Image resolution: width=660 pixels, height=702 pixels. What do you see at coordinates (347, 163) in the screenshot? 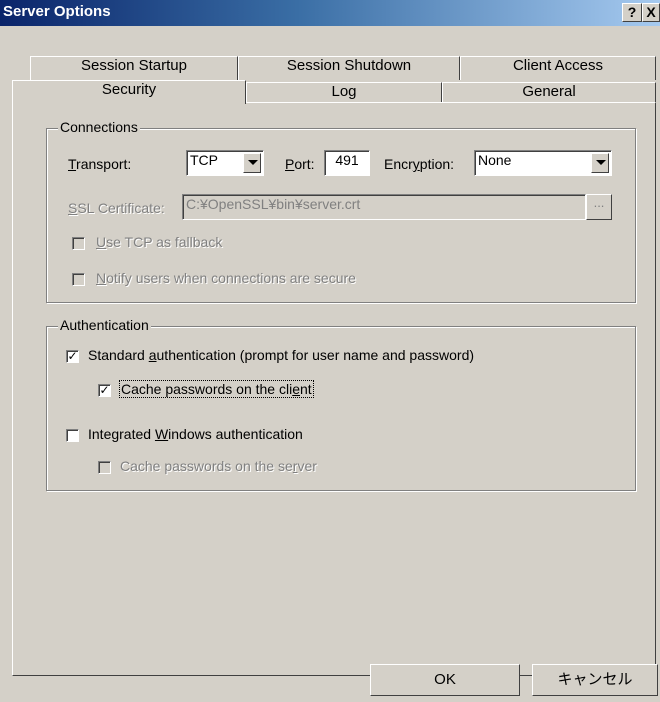
I see `port-input: 491` at bounding box center [347, 163].